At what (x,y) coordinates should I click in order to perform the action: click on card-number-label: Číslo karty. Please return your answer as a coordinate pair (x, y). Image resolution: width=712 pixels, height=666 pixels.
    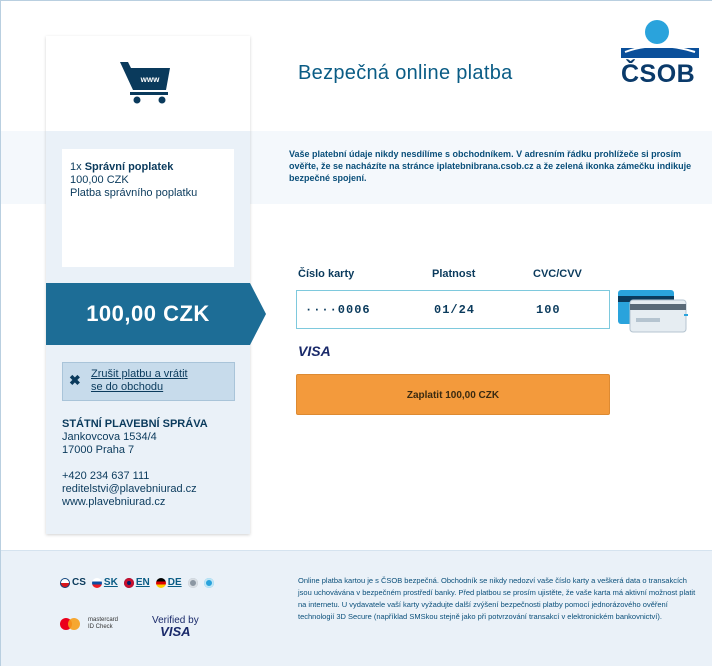
    Looking at the image, I should click on (326, 274).